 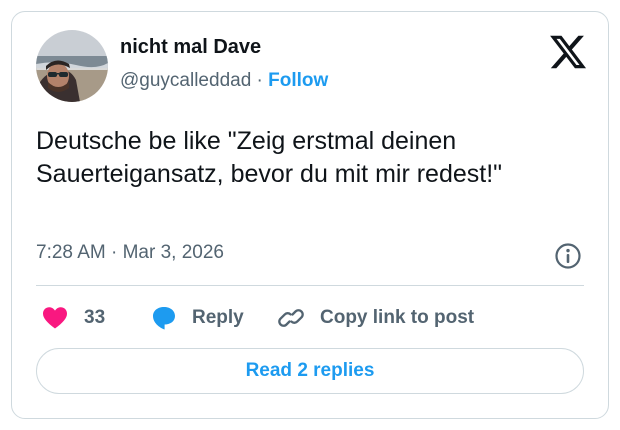 What do you see at coordinates (298, 80) in the screenshot?
I see `follow-button: Follow` at bounding box center [298, 80].